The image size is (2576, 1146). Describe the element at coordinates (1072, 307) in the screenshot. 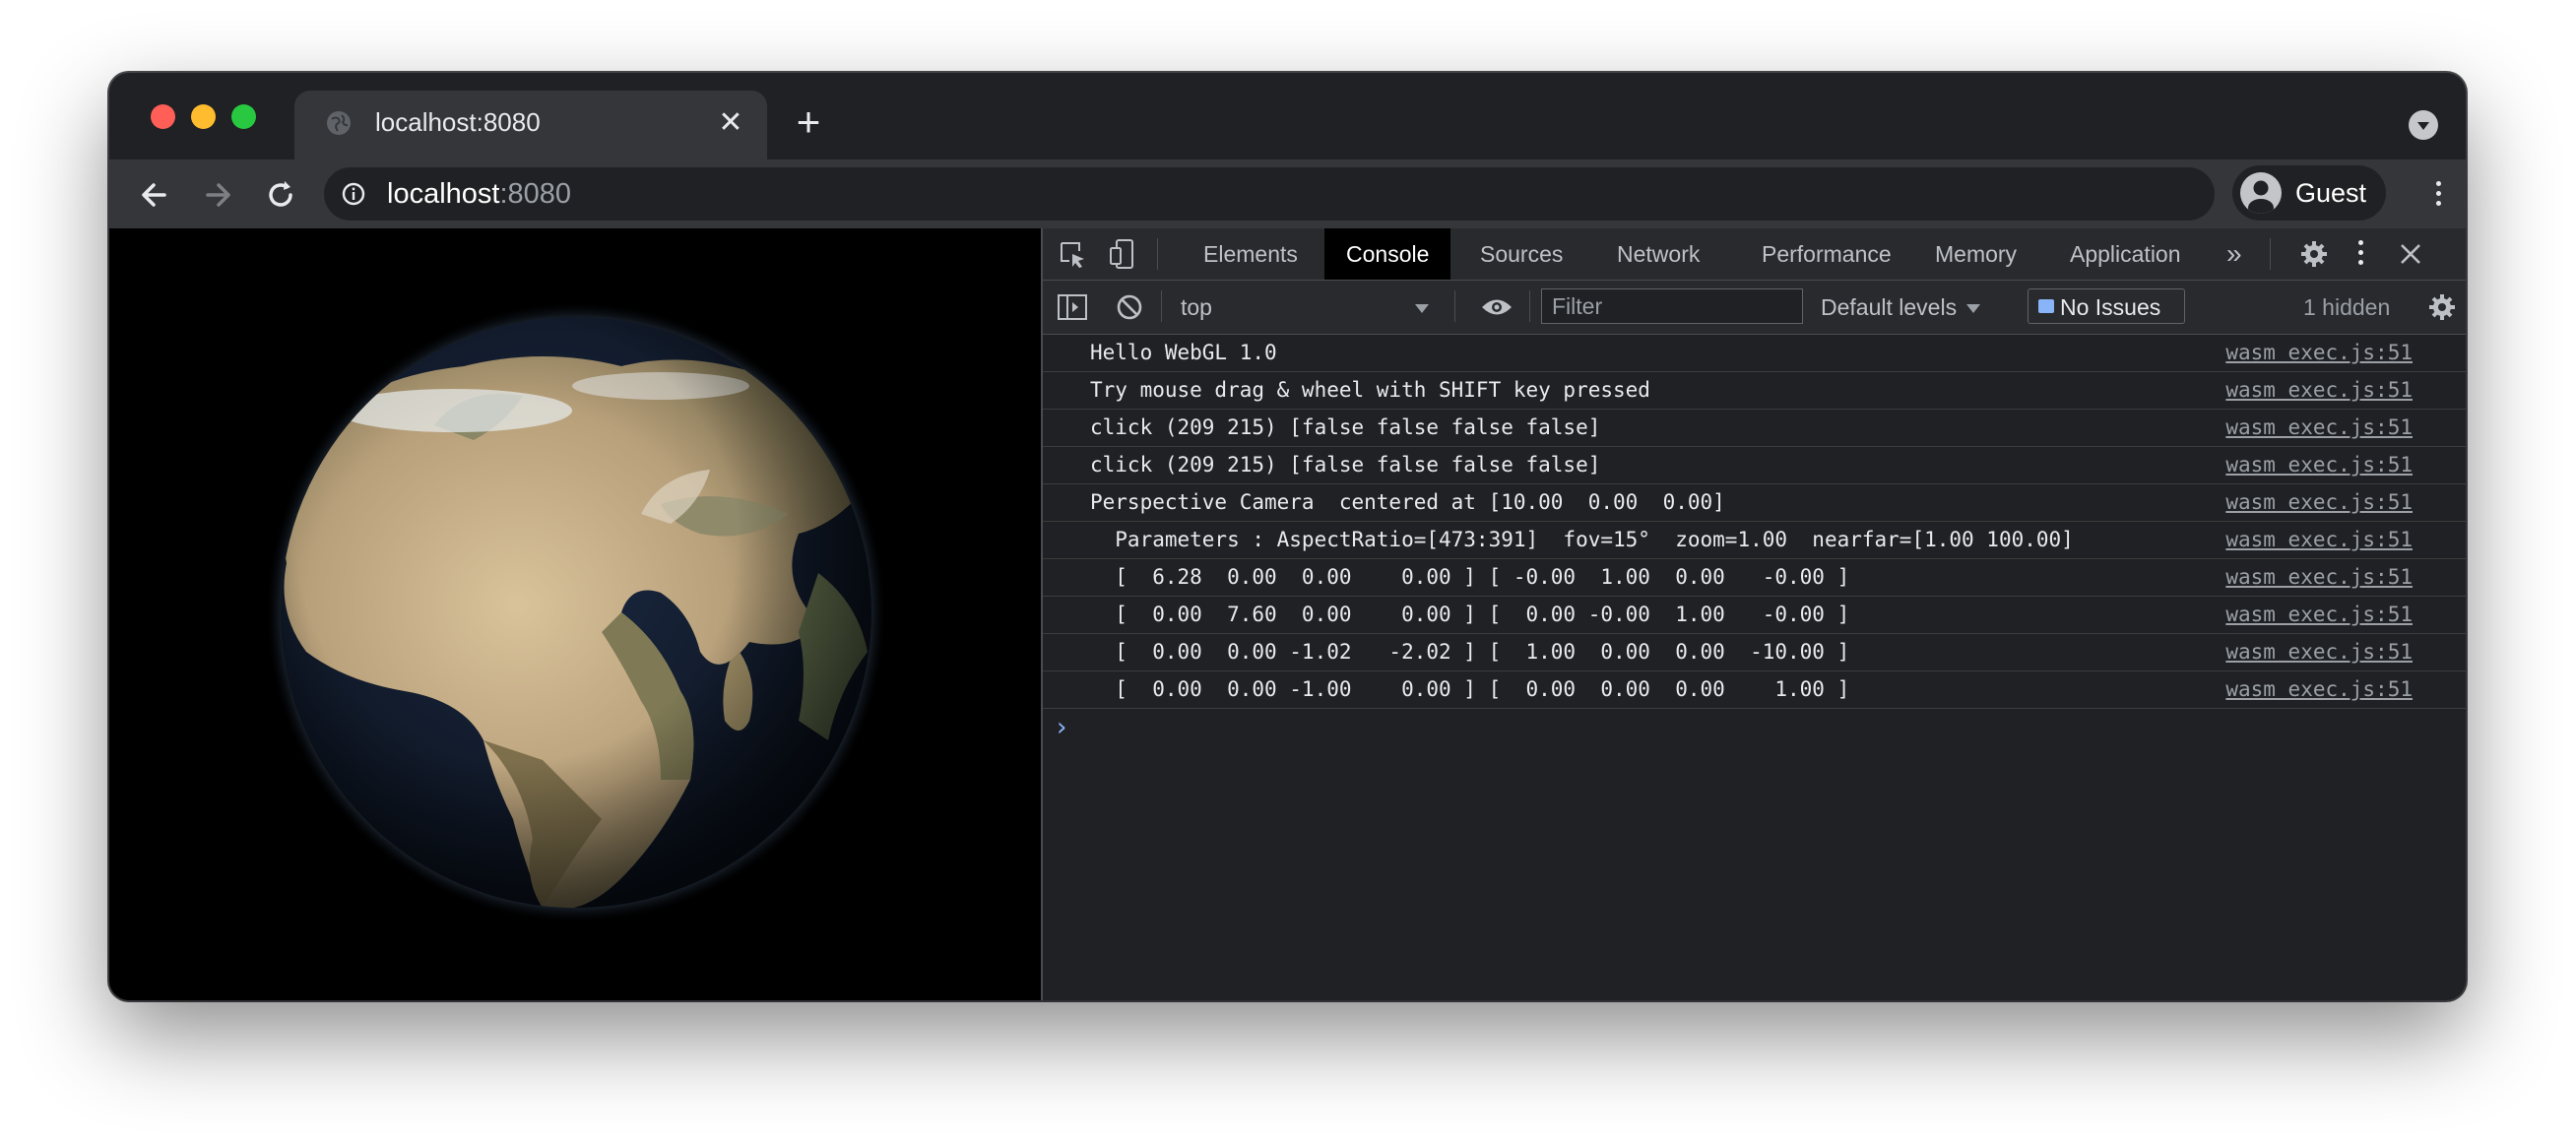

I see `sidebar-toggle-icon` at that location.